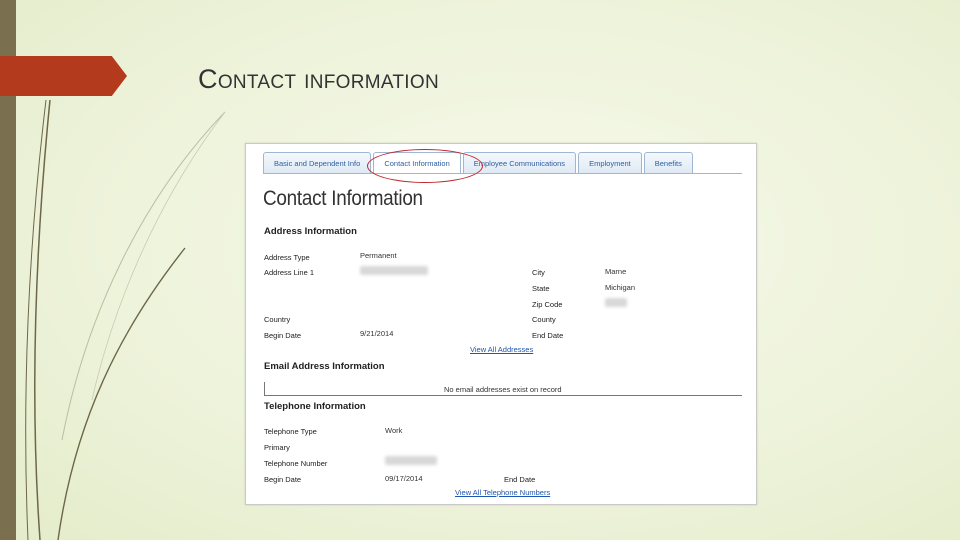 This screenshot has width=960, height=540. Describe the element at coordinates (394, 270) in the screenshot. I see `address-line-1-redacted` at that location.